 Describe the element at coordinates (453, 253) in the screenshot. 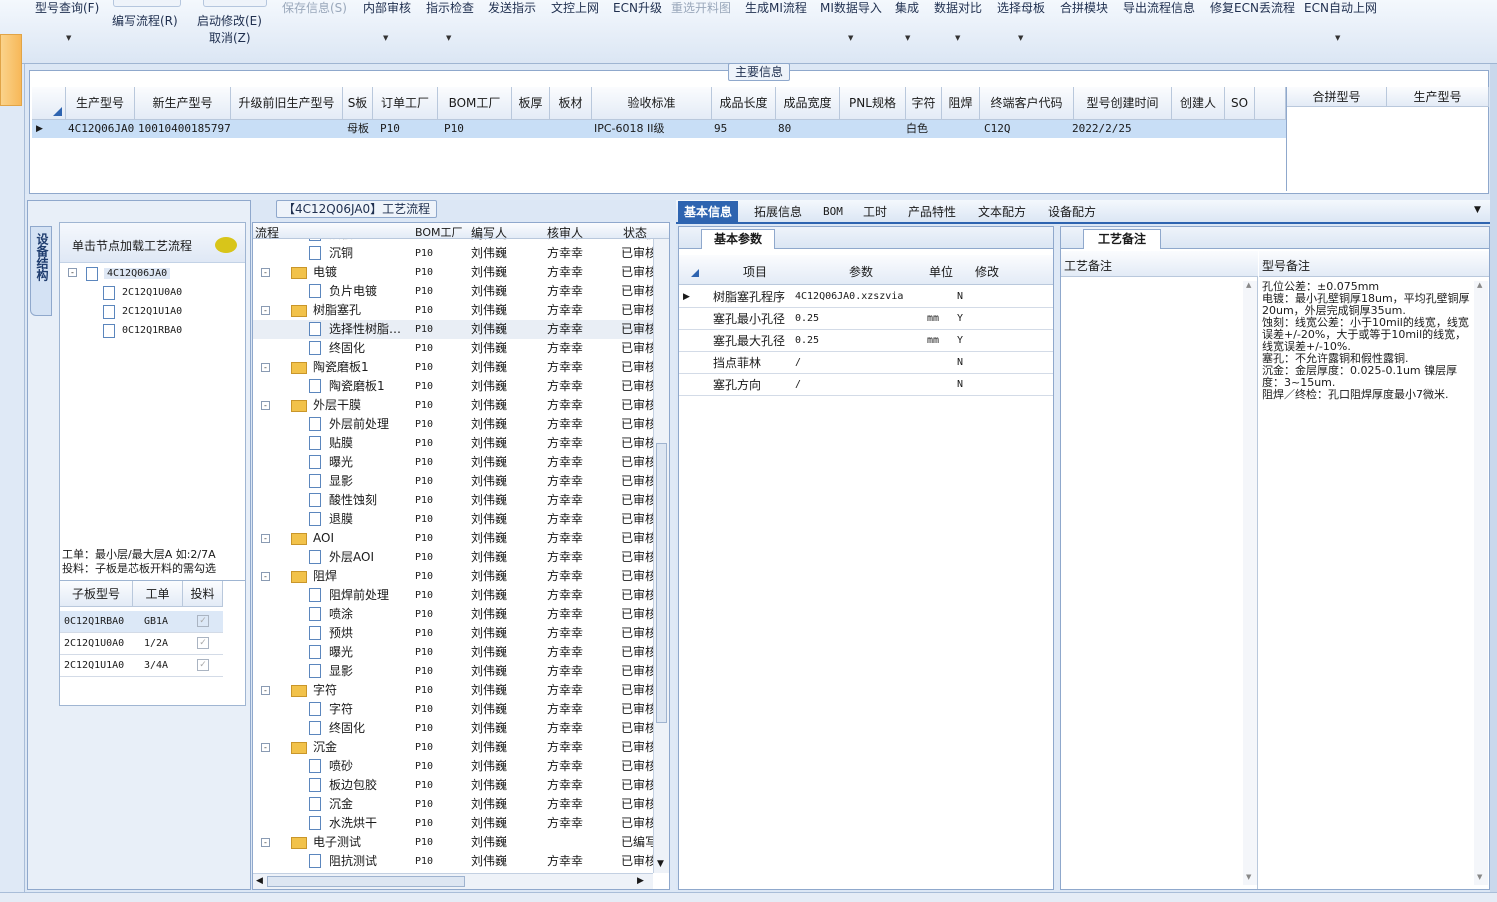

I see `process-row: 沉铜 P10 刘伟巍 方幸幸 已审核` at that location.